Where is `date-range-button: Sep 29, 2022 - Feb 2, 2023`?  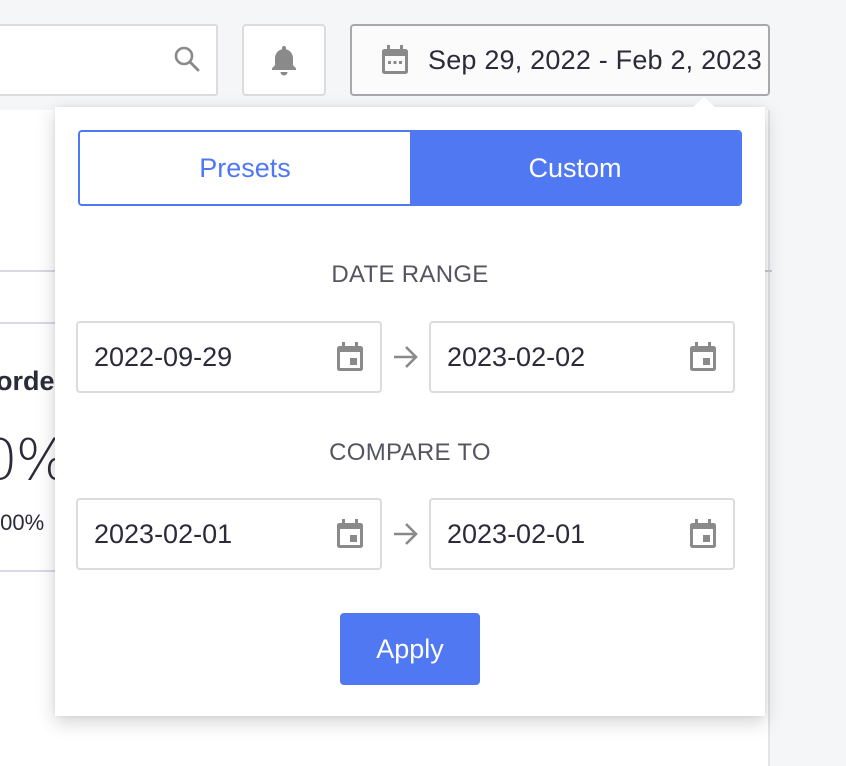 date-range-button: Sep 29, 2022 - Feb 2, 2023 is located at coordinates (560, 60).